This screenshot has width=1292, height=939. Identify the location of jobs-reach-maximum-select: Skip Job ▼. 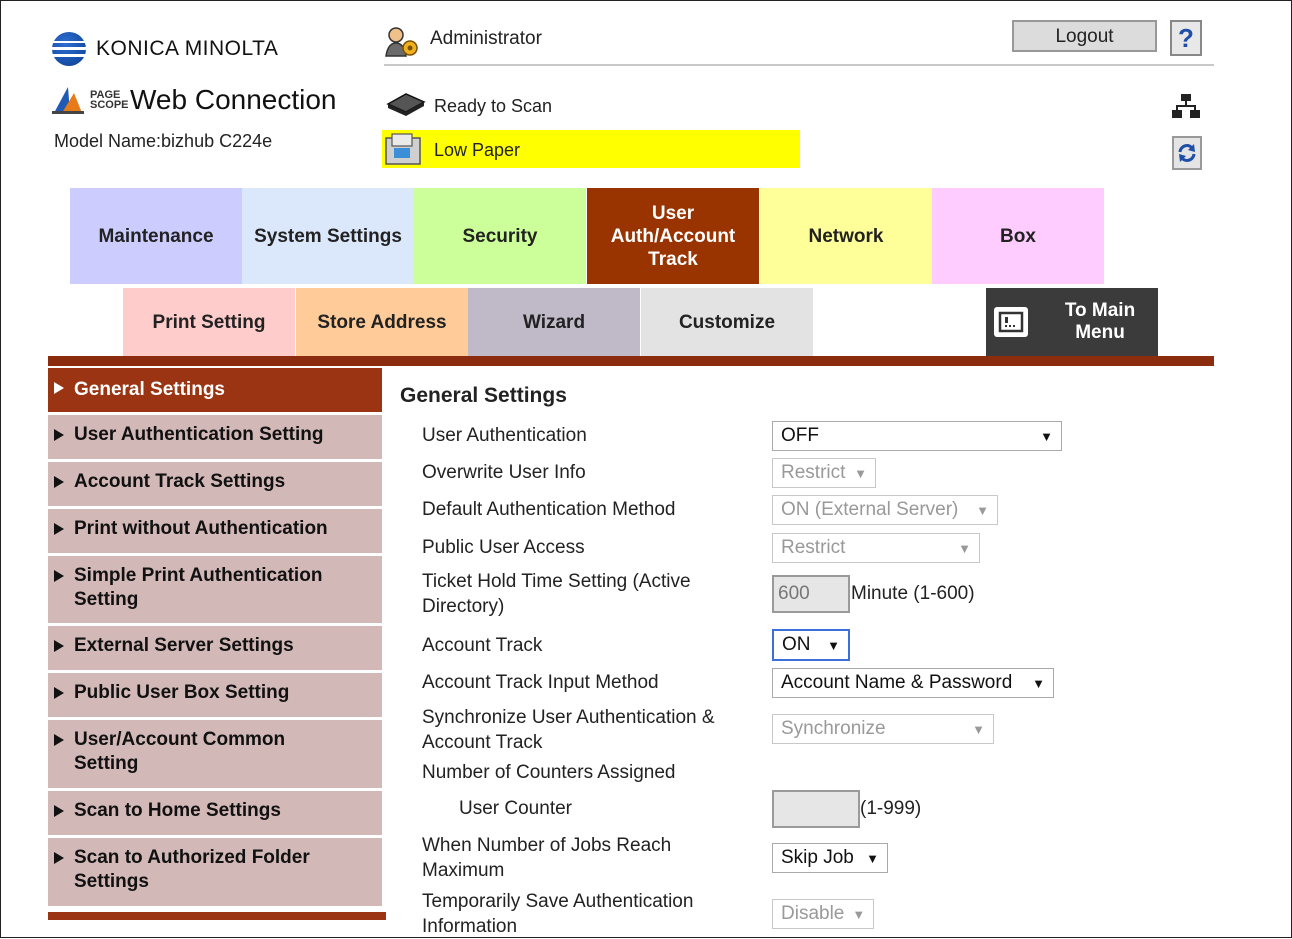
(830, 858).